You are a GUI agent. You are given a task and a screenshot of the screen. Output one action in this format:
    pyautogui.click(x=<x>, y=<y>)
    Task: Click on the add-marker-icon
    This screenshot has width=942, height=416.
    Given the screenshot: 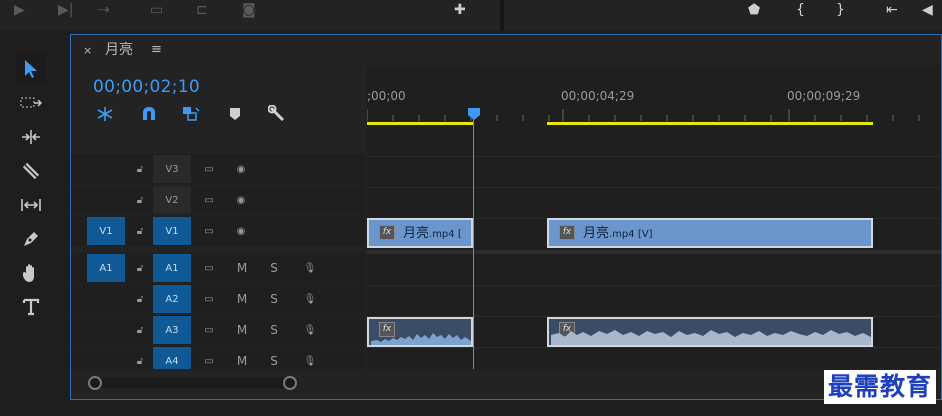 What is the action you would take?
    pyautogui.click(x=235, y=114)
    